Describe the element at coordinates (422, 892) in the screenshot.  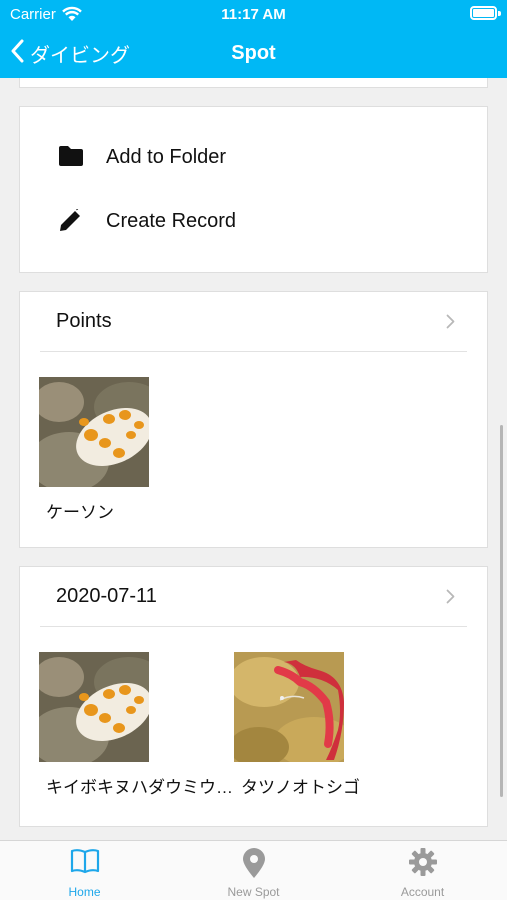
I see `tab-account-label: Account` at that location.